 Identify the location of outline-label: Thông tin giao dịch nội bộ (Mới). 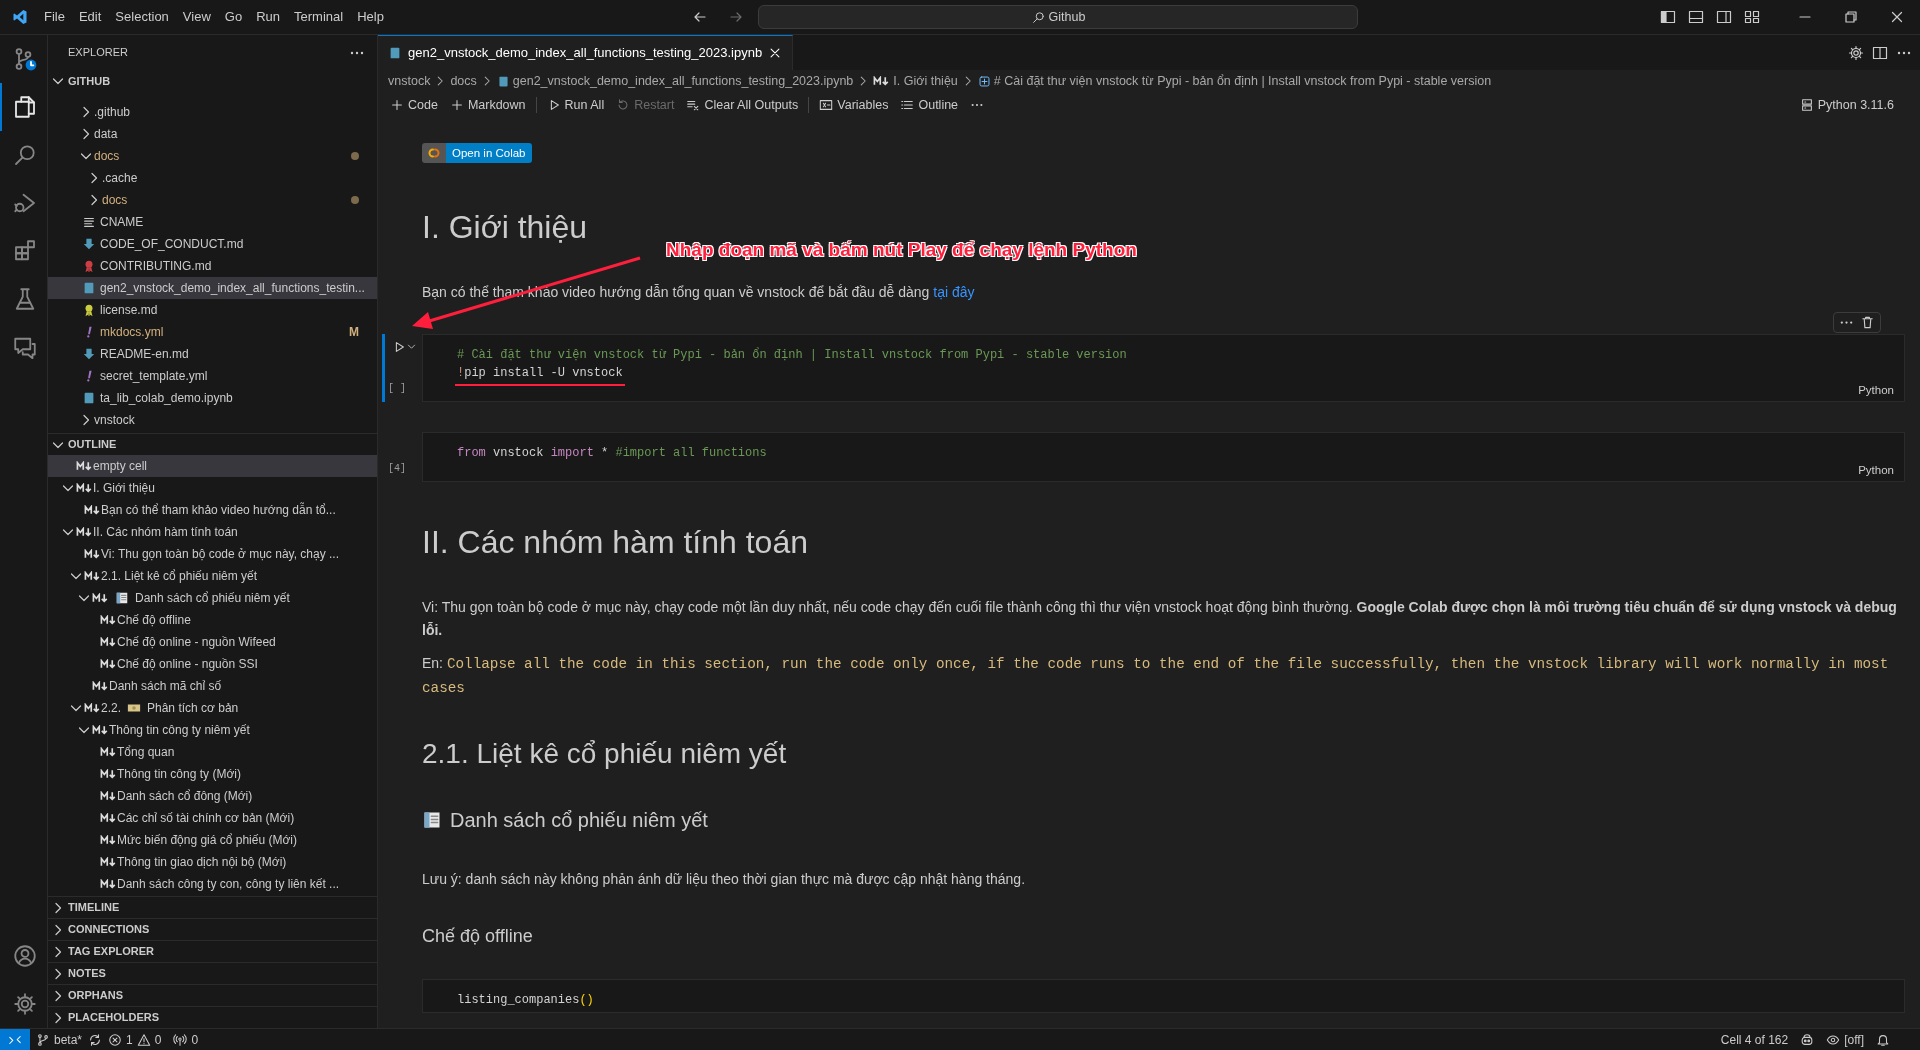
(202, 862).